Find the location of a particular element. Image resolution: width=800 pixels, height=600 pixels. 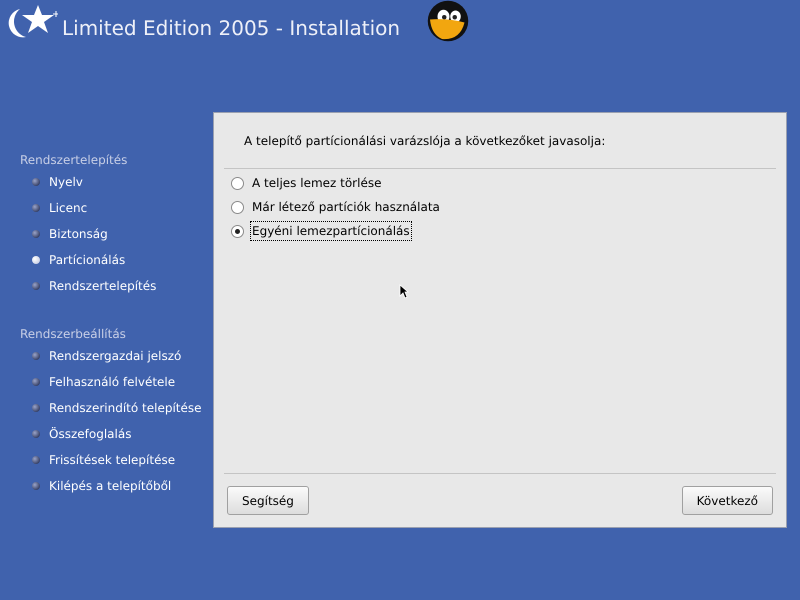

dialog-button: Következő is located at coordinates (727, 500).